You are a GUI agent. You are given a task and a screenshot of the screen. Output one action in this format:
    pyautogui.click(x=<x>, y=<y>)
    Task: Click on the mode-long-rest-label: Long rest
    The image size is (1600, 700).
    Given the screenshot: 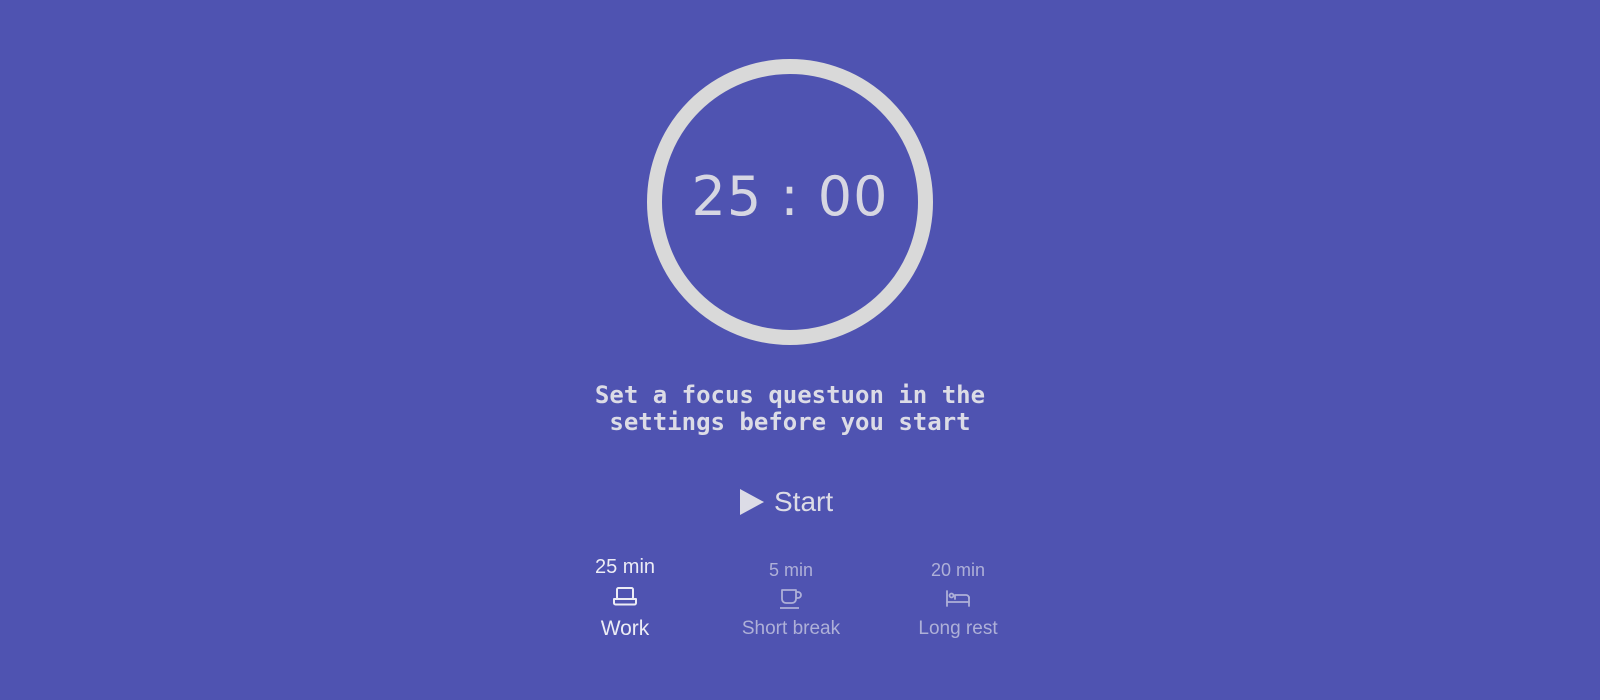 What is the action you would take?
    pyautogui.click(x=958, y=628)
    